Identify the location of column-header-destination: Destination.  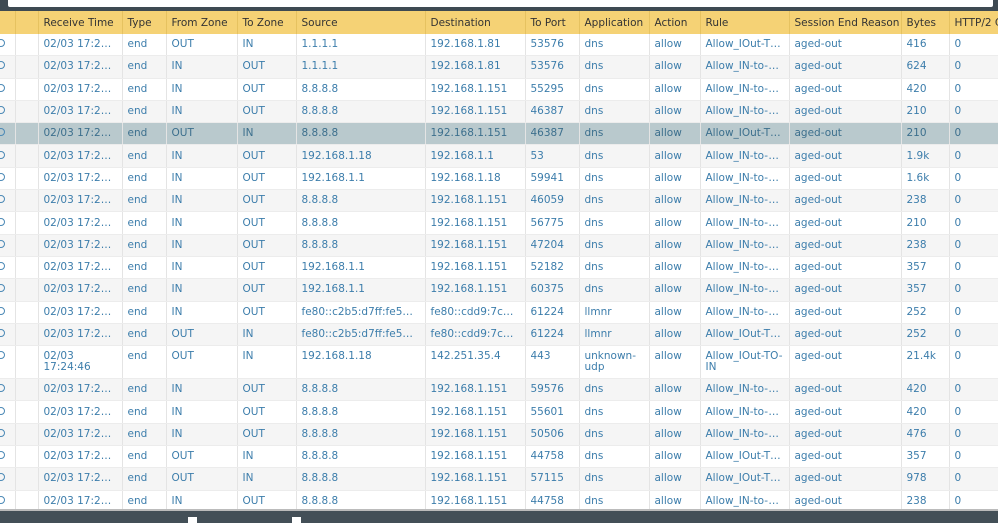
(475, 22).